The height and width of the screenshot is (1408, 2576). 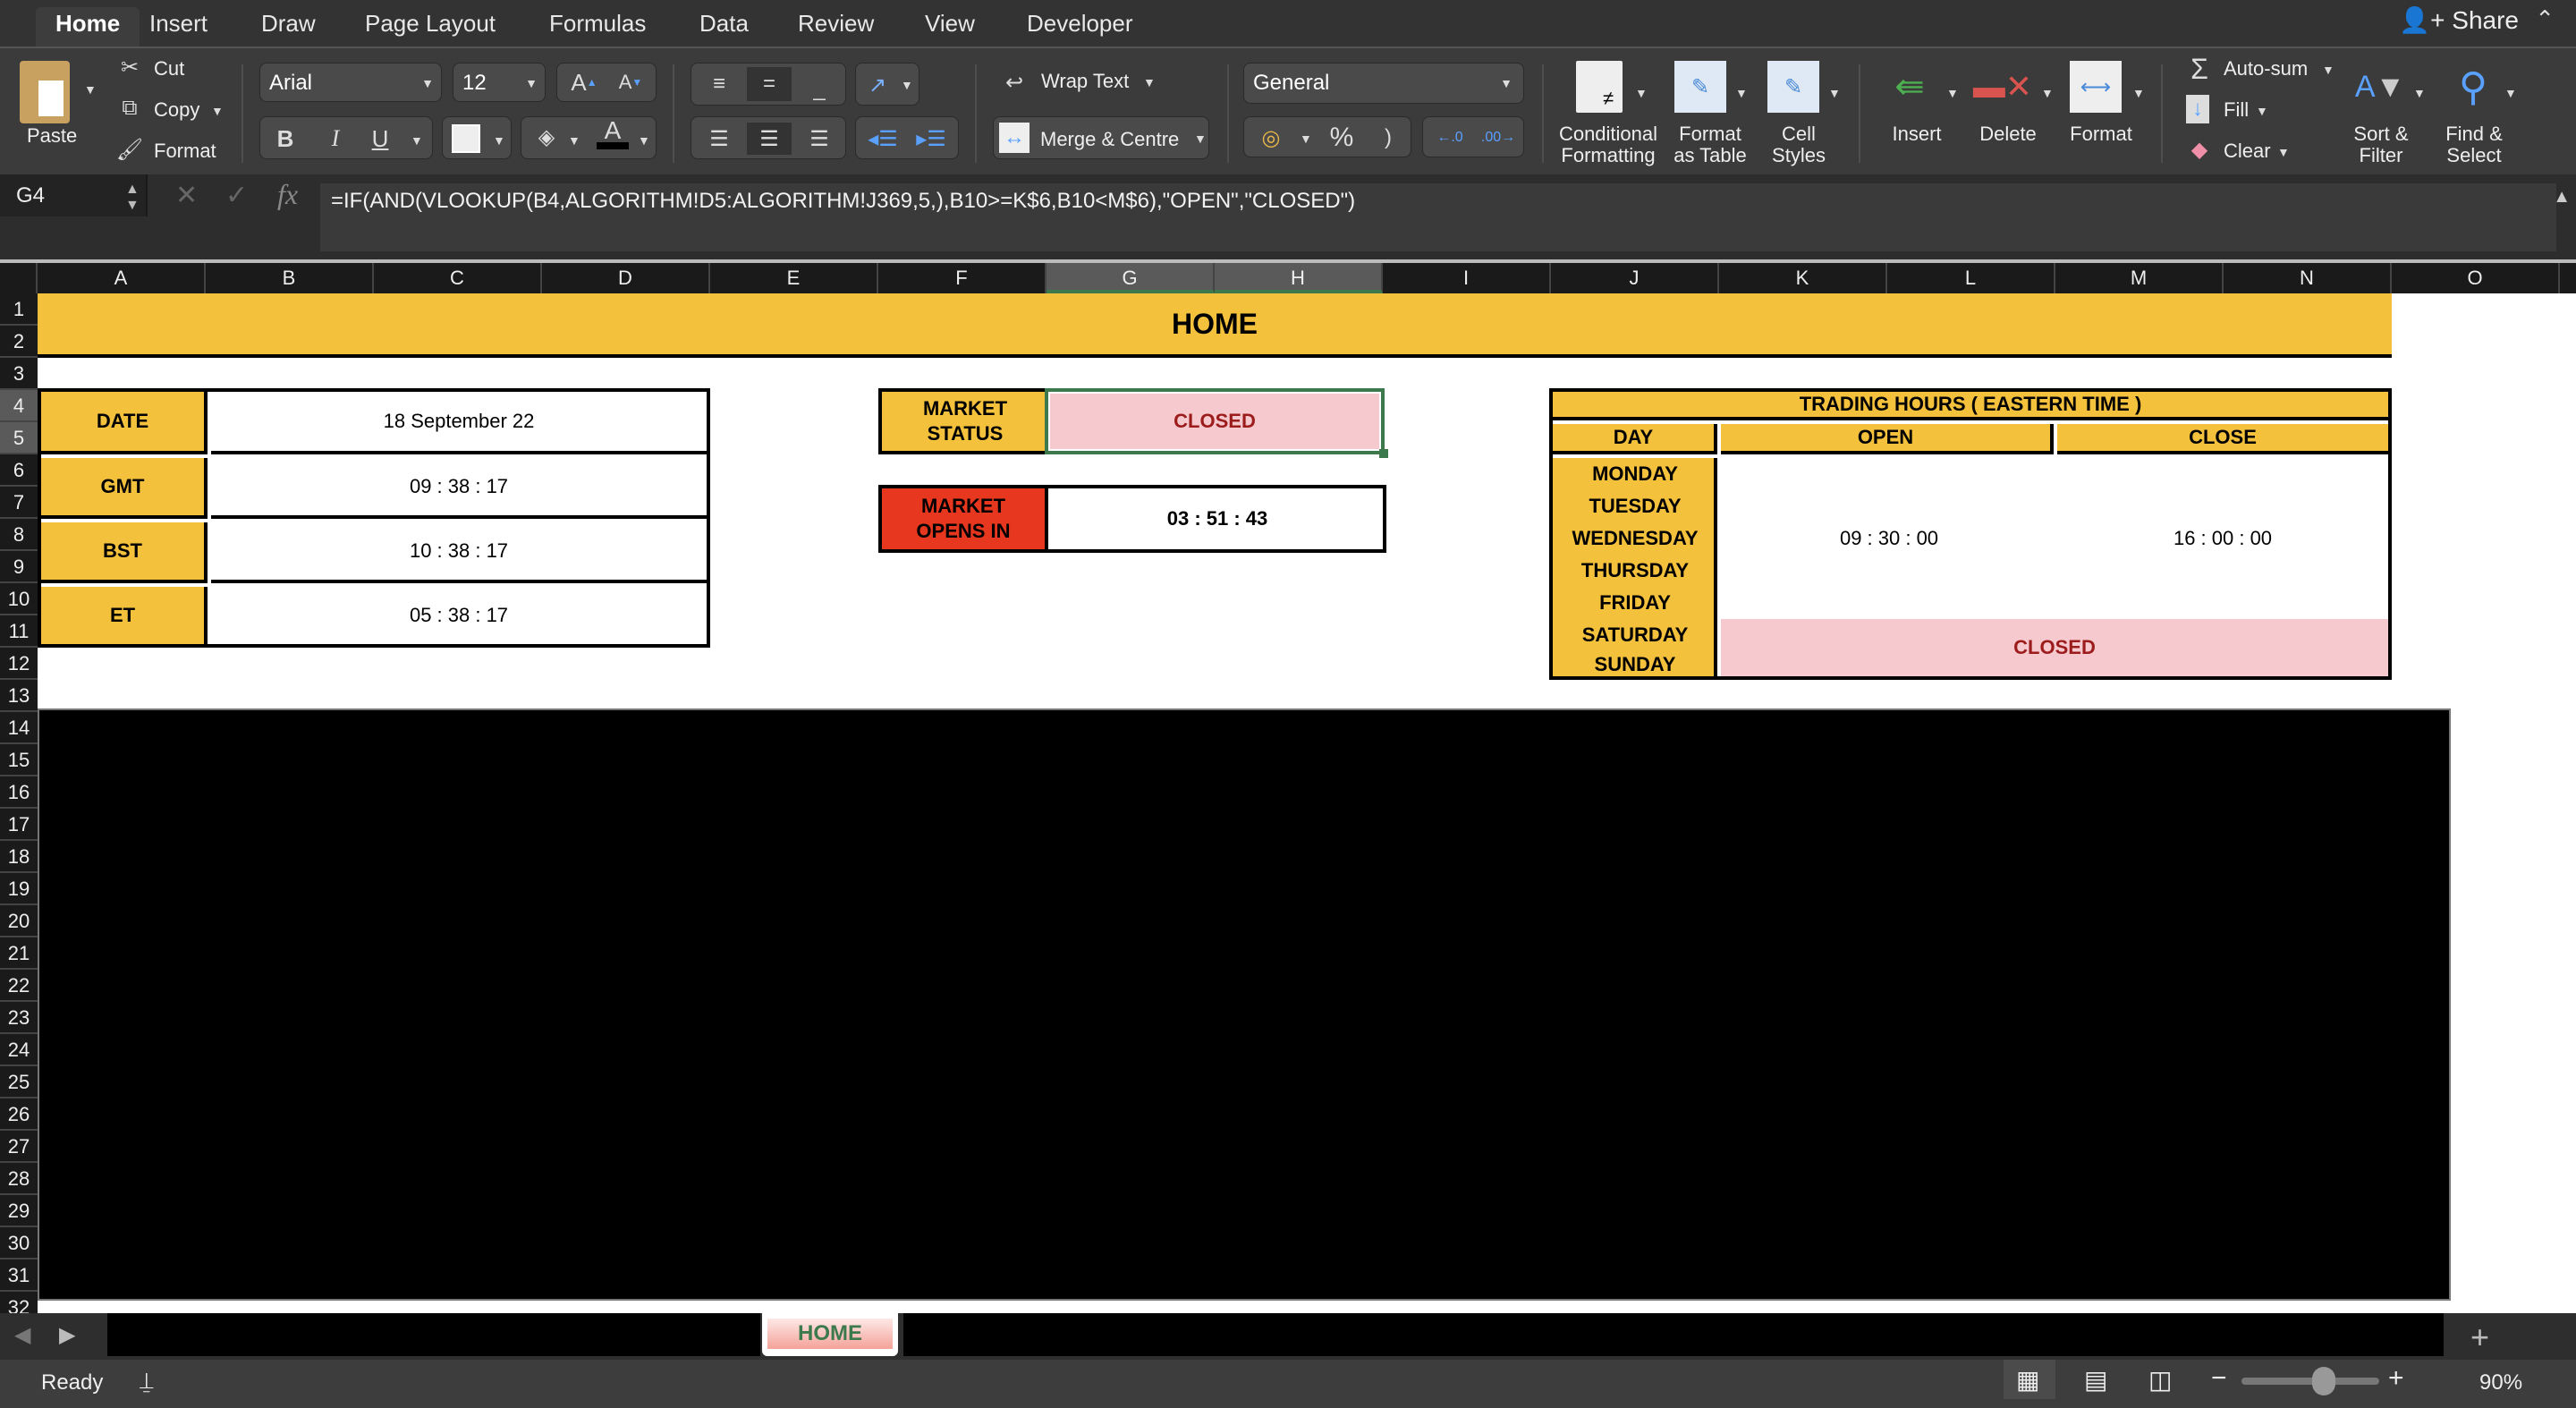 What do you see at coordinates (290, 278) in the screenshot?
I see `column-header-b: B` at bounding box center [290, 278].